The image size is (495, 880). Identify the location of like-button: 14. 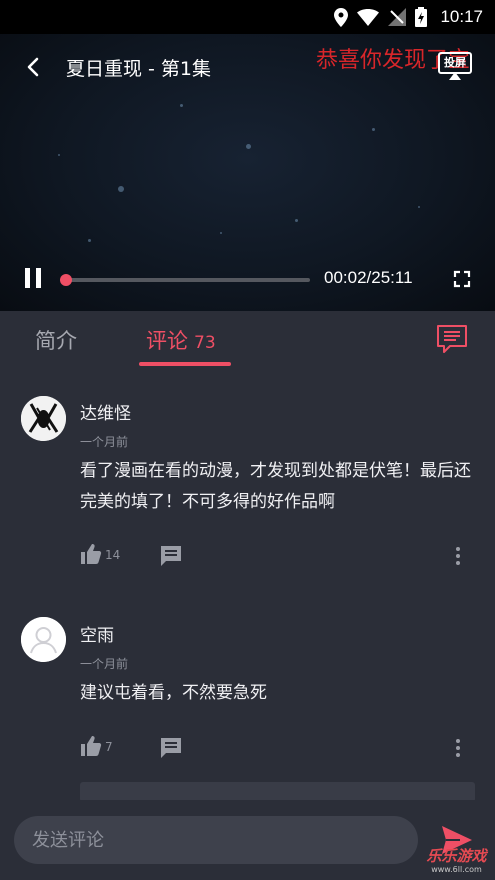
(110, 556).